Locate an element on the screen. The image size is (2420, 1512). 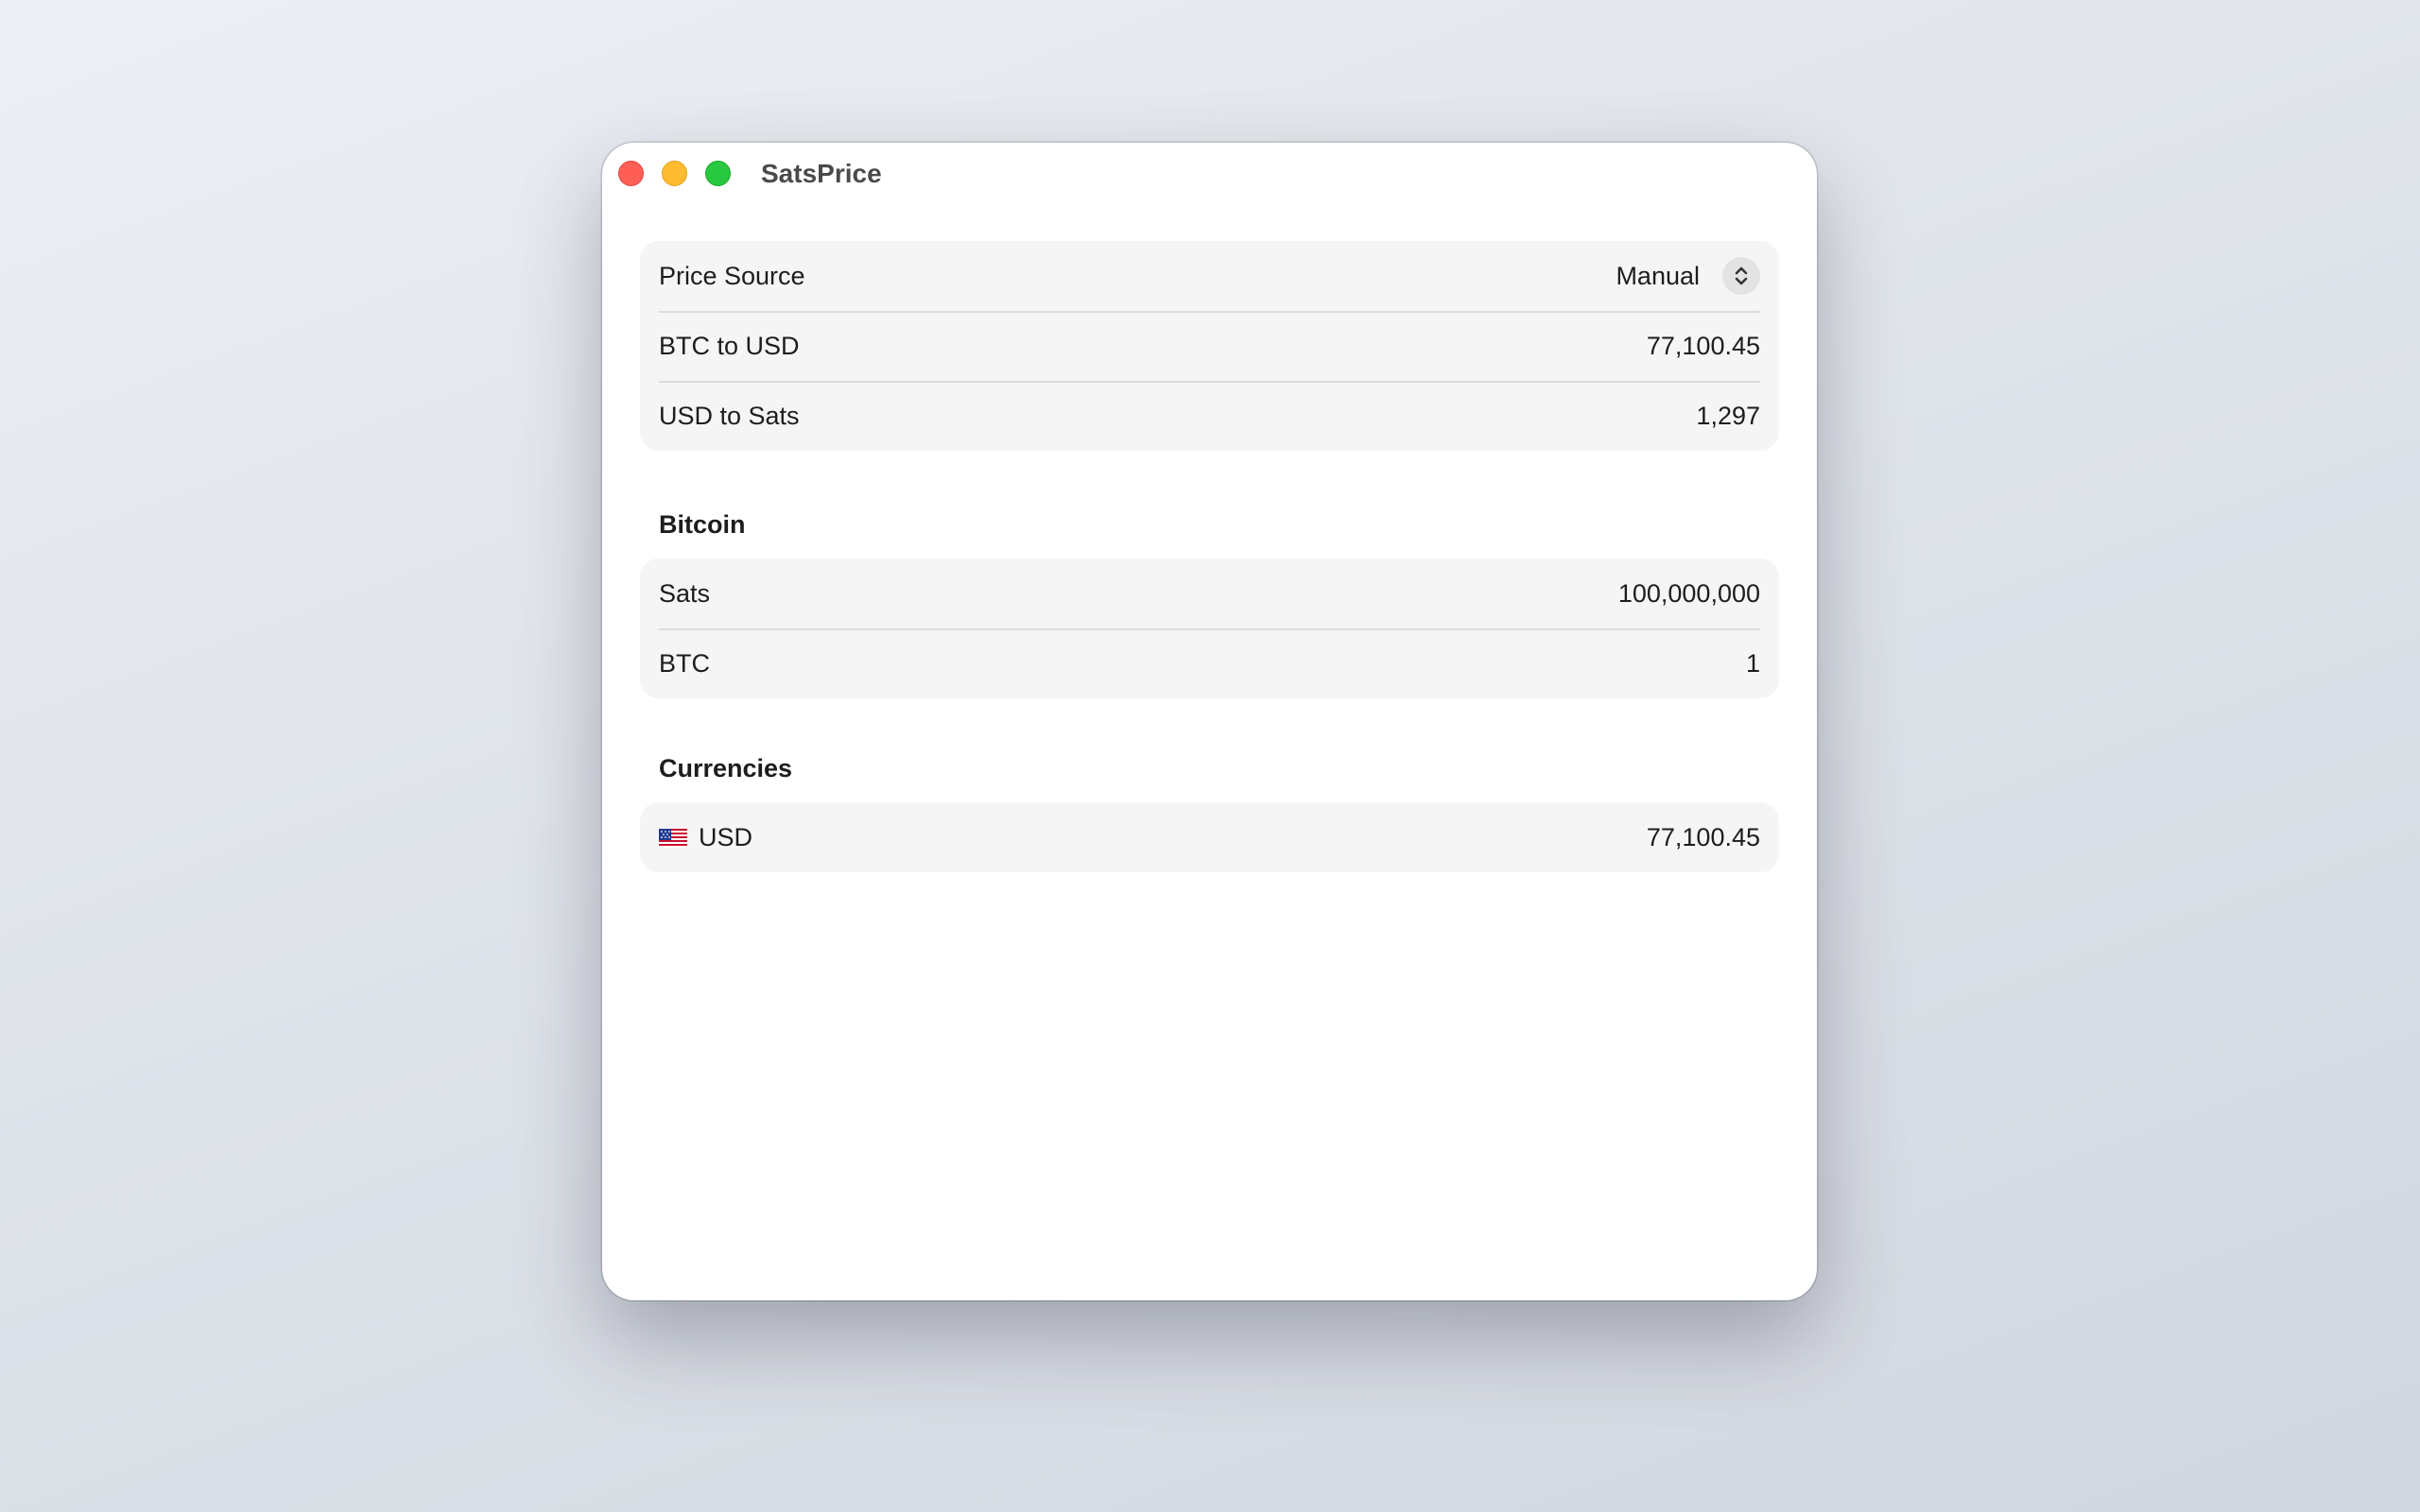
sats-row: Sats 100,000,000 is located at coordinates (1210, 593).